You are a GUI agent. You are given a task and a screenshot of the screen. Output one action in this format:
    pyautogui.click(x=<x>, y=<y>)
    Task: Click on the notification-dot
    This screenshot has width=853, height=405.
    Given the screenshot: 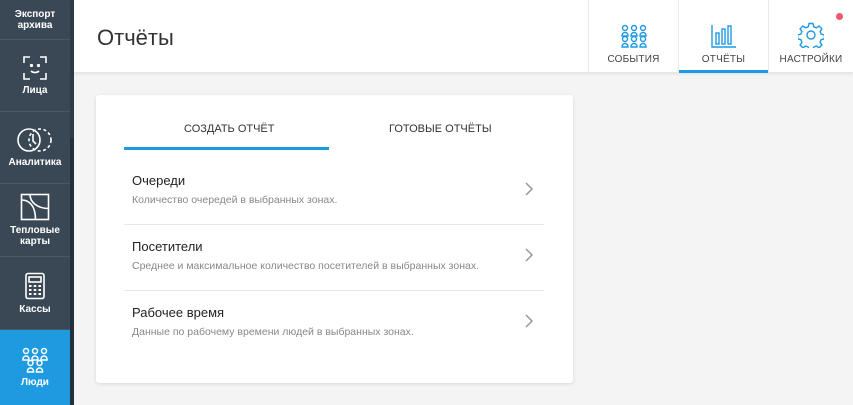 What is the action you would take?
    pyautogui.click(x=839, y=16)
    